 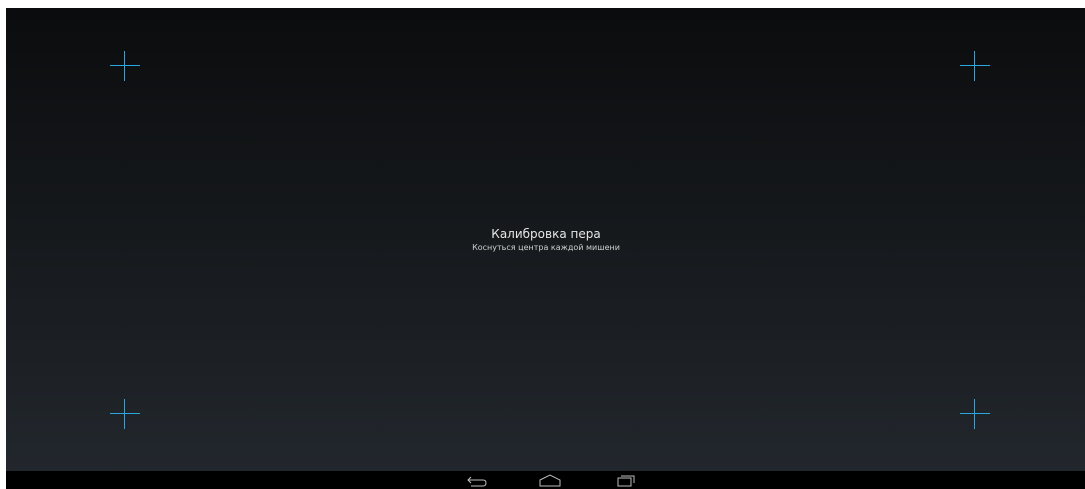 I want to click on calibration-target-top-right, so click(x=975, y=66).